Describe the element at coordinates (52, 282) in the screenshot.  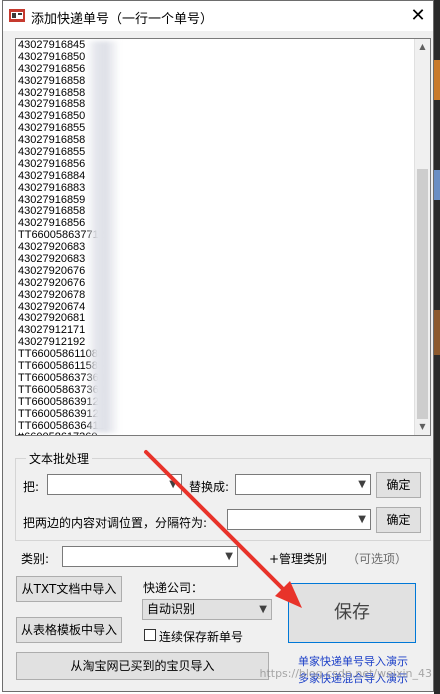
I see `tracking-number-row: 43027920676` at that location.